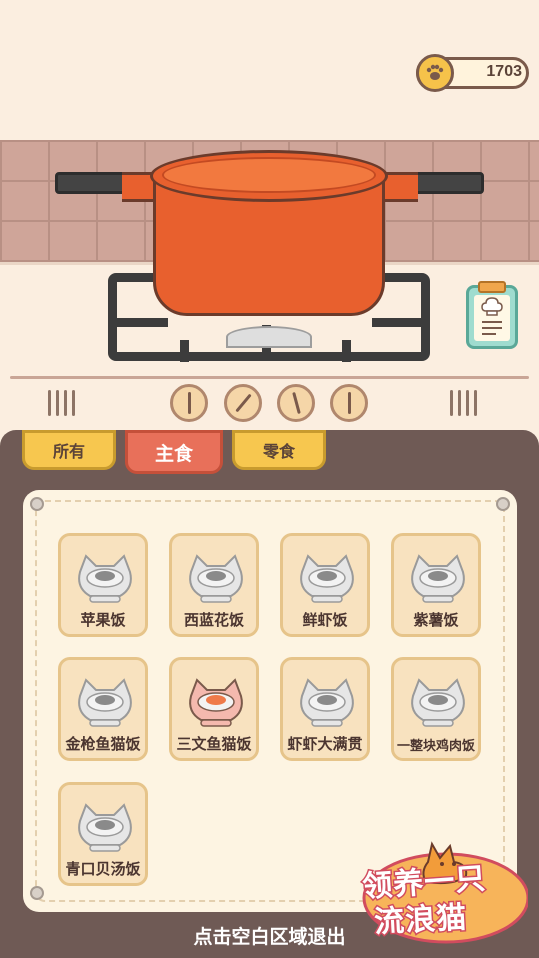  Describe the element at coordinates (69, 450) in the screenshot. I see `tab-all: 所有` at that location.